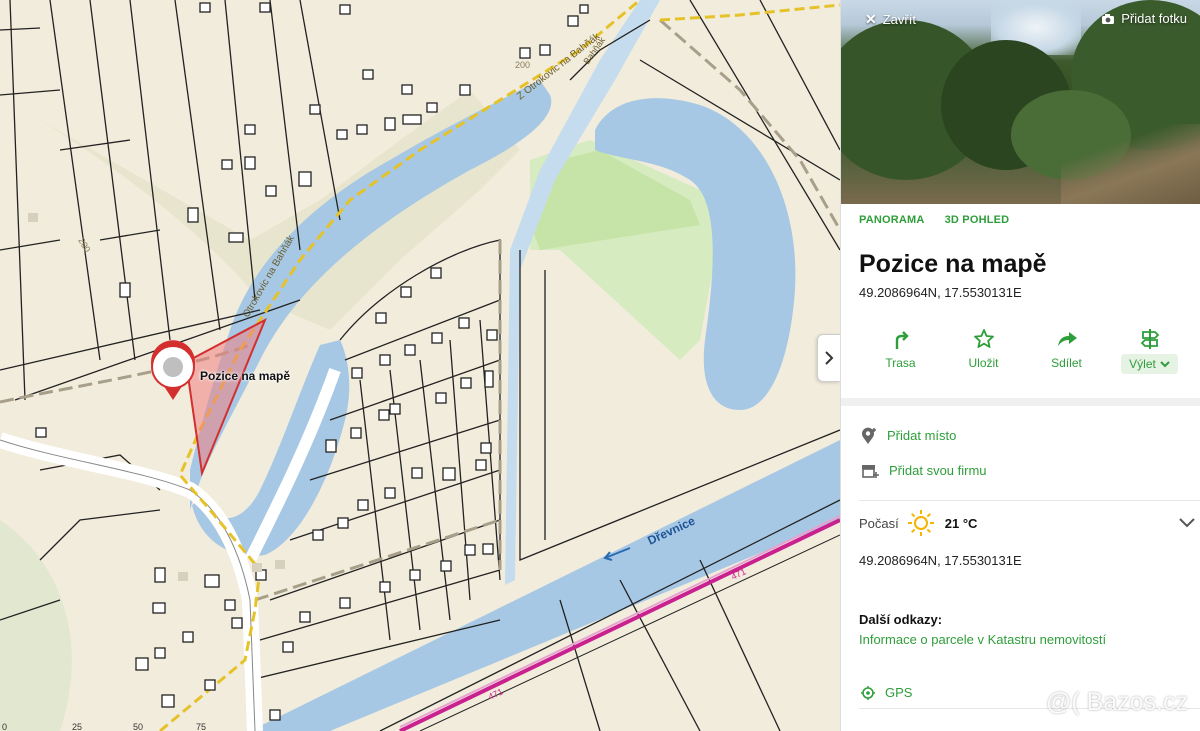  I want to click on add-photo-button: Přidat fotku, so click(1144, 18).